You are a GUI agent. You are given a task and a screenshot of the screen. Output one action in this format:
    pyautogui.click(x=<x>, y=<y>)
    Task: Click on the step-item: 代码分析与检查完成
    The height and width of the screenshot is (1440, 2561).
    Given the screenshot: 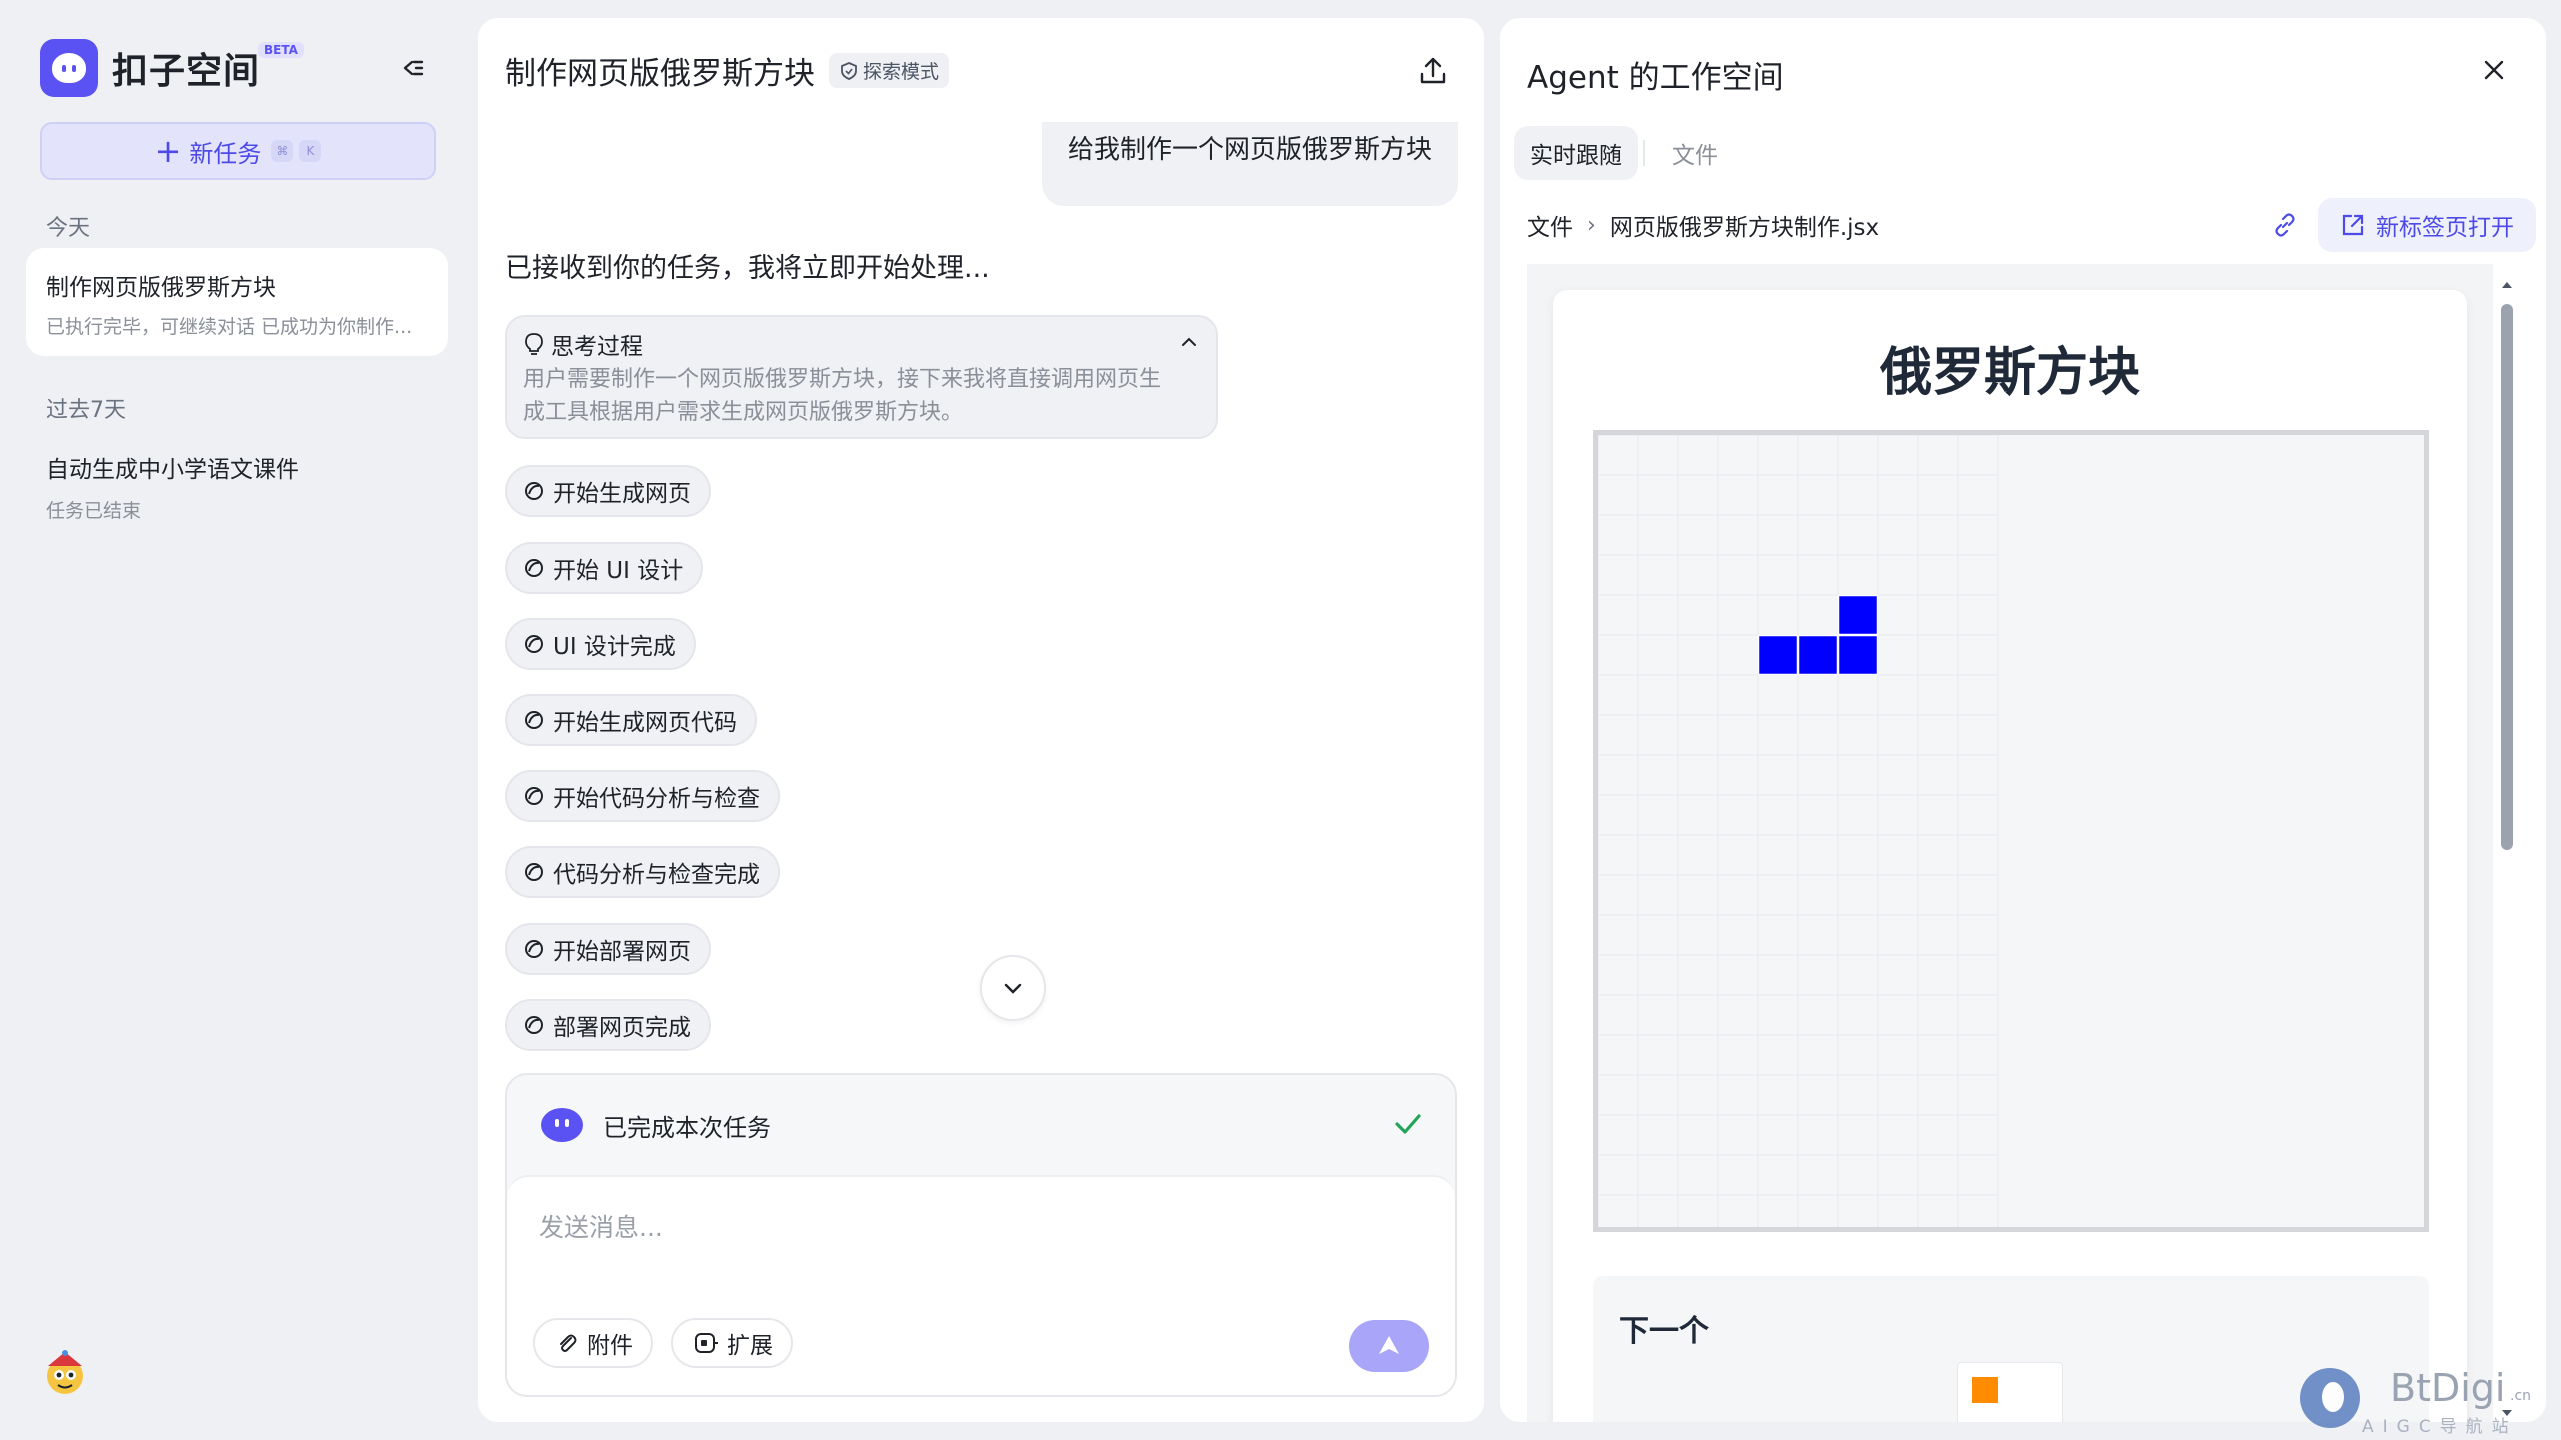 What is the action you would take?
    pyautogui.click(x=642, y=872)
    